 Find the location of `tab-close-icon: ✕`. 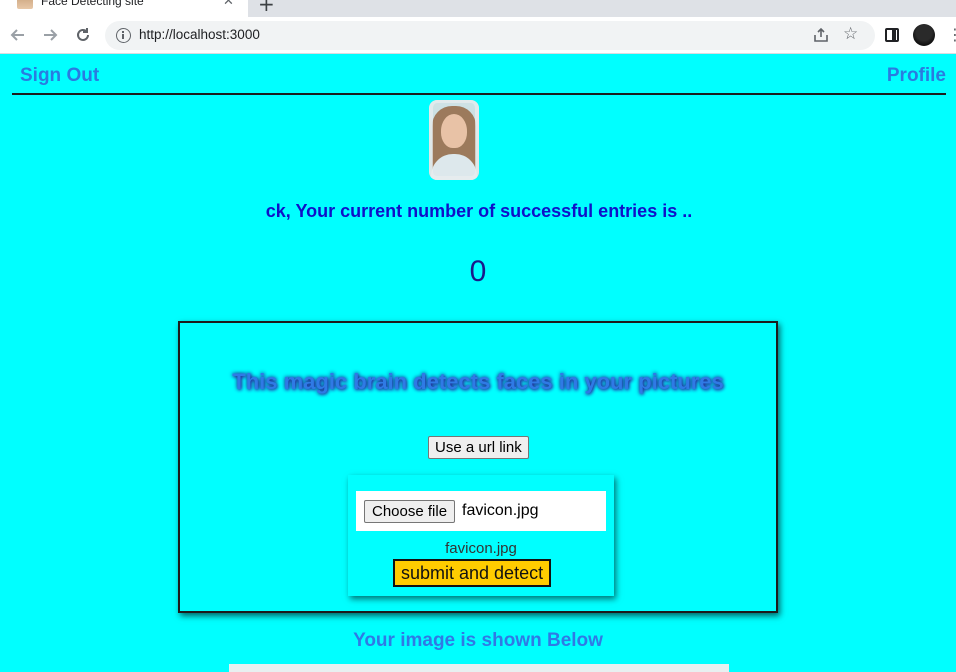

tab-close-icon: ✕ is located at coordinates (228, 4).